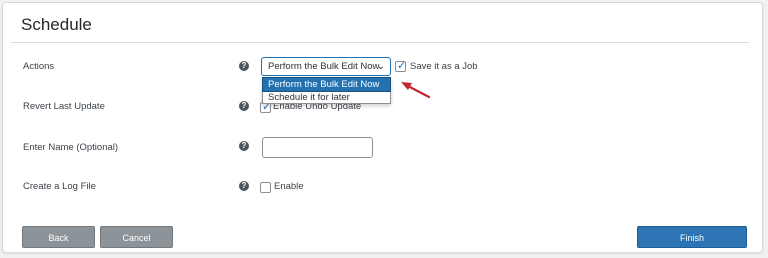  What do you see at coordinates (380, 42) in the screenshot?
I see `title-divider` at bounding box center [380, 42].